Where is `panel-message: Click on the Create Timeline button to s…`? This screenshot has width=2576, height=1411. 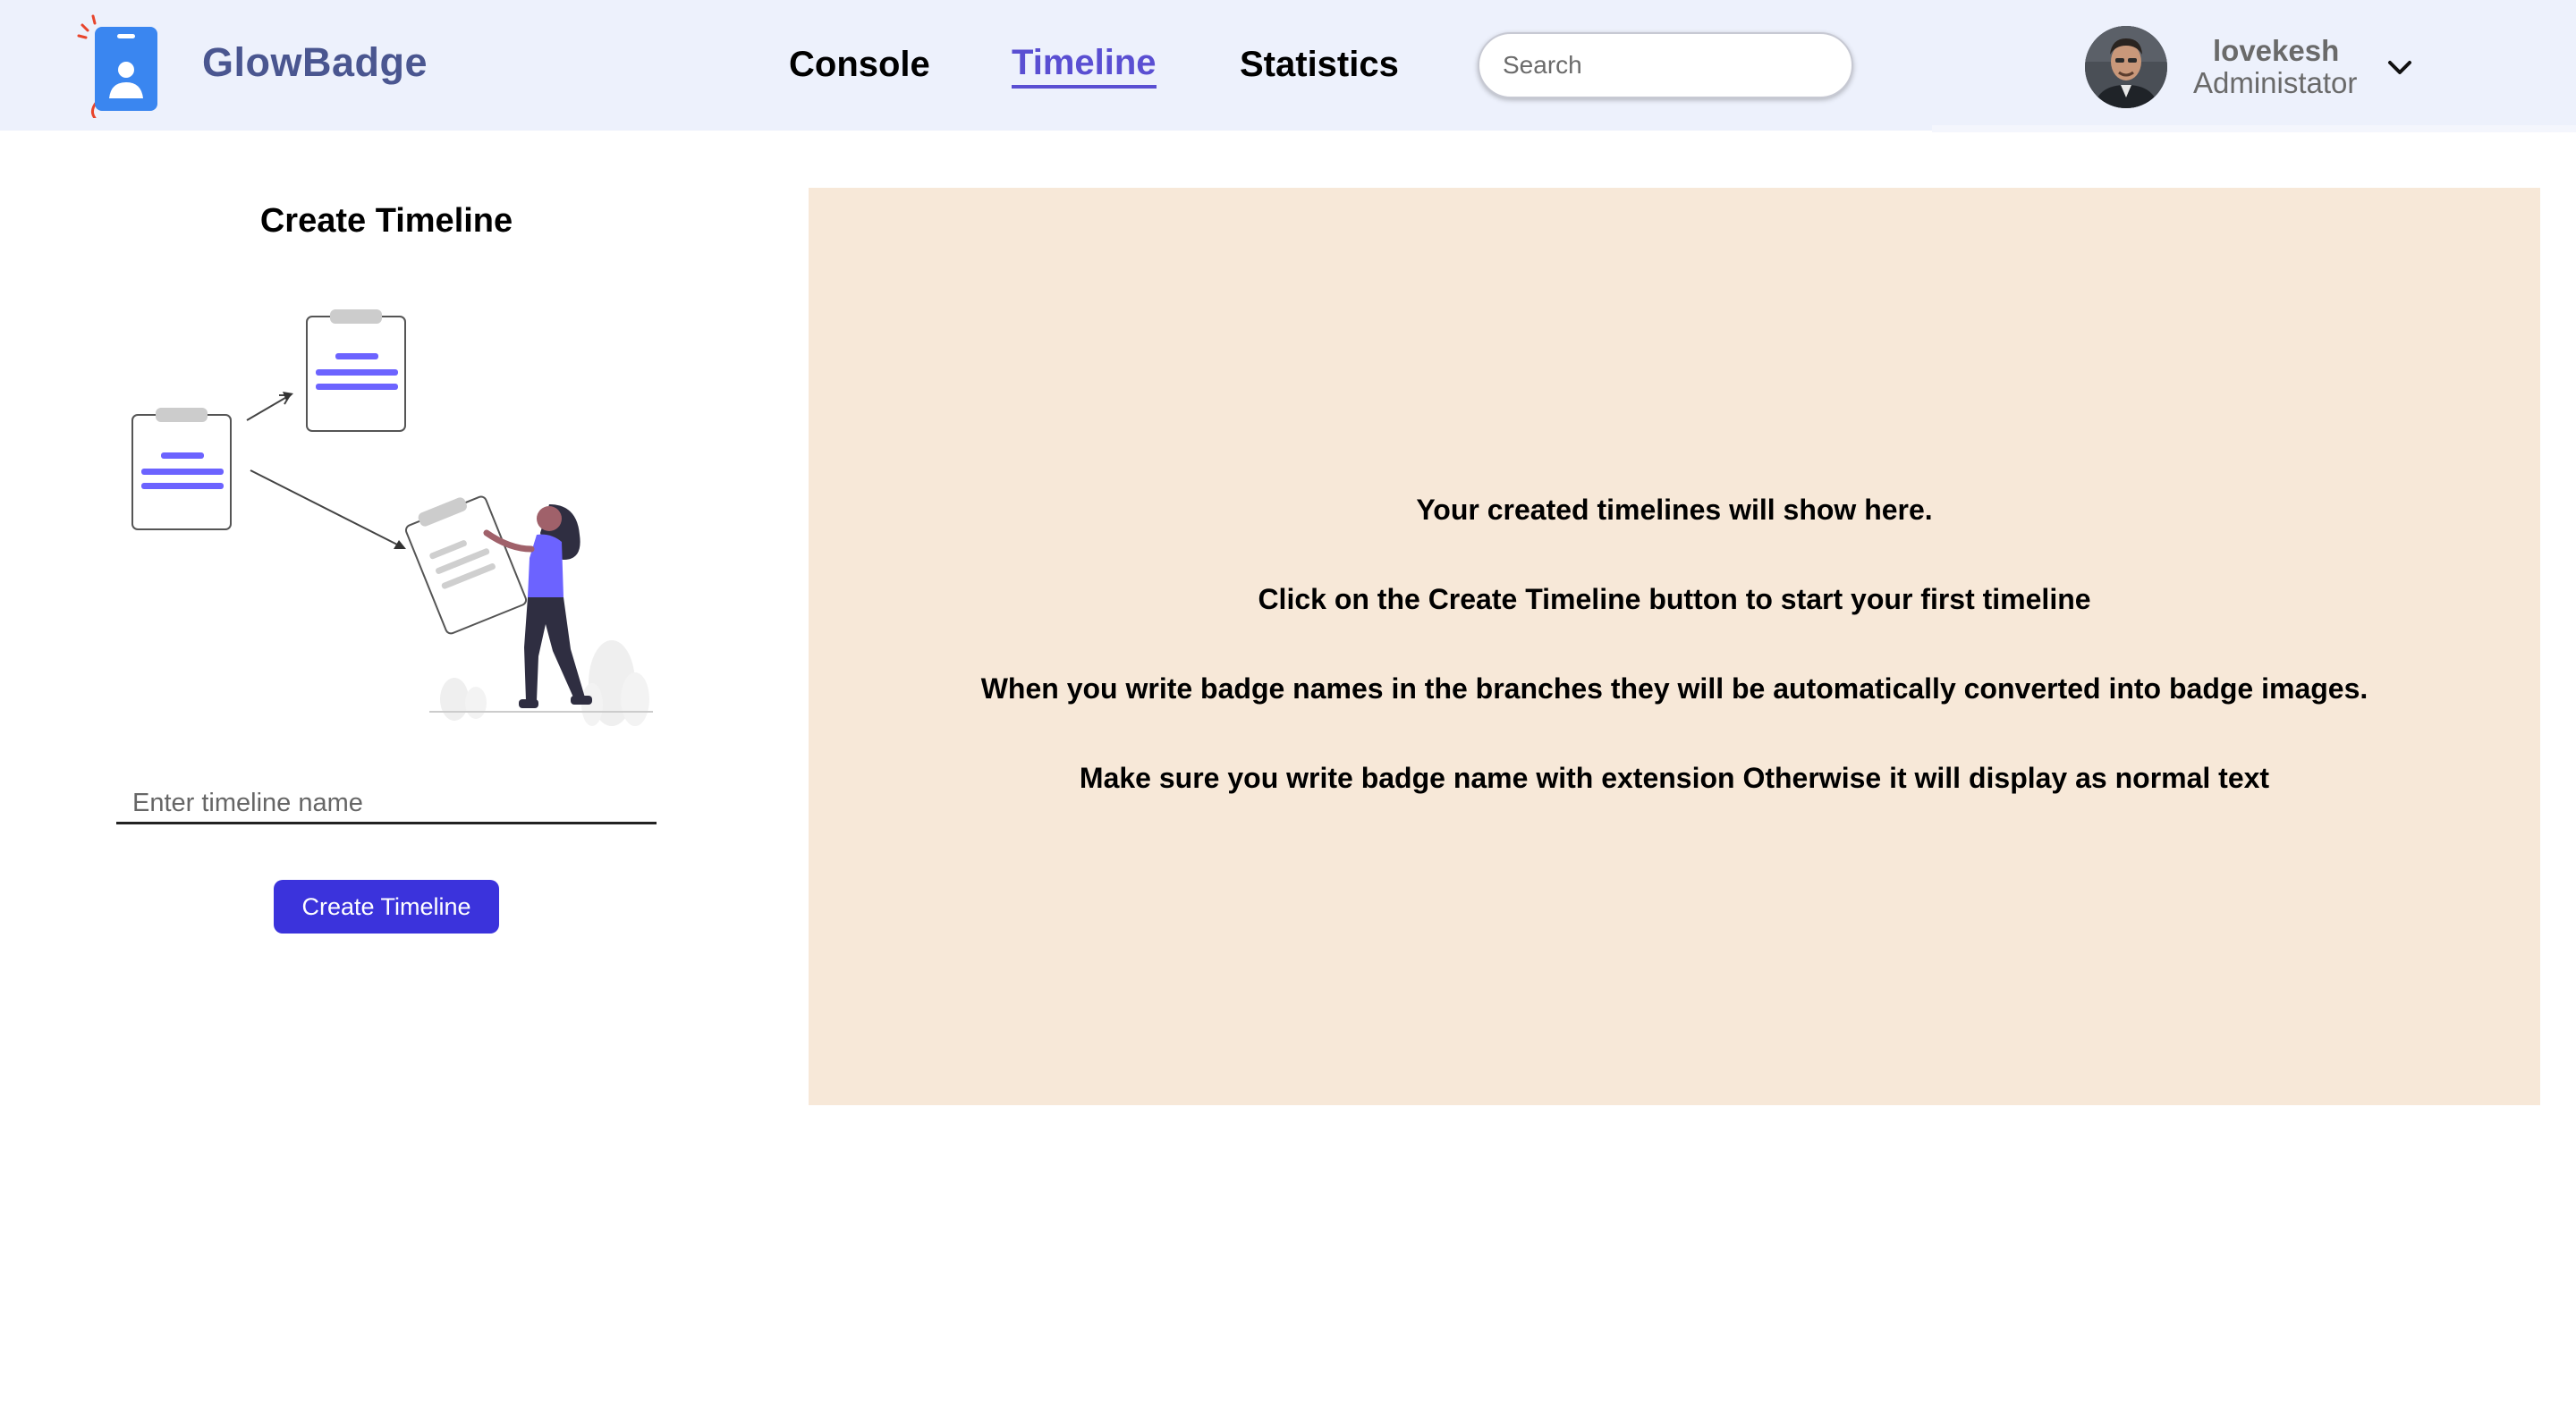 panel-message: Click on the Create Timeline button to s… is located at coordinates (1674, 599).